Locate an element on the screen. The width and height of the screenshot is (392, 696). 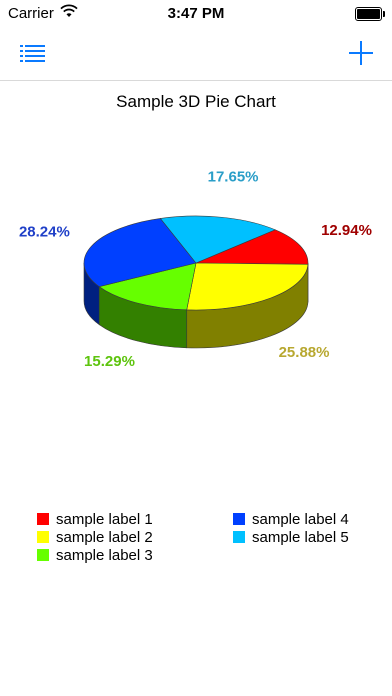
legend-item: sample label 5 is located at coordinates (291, 537).